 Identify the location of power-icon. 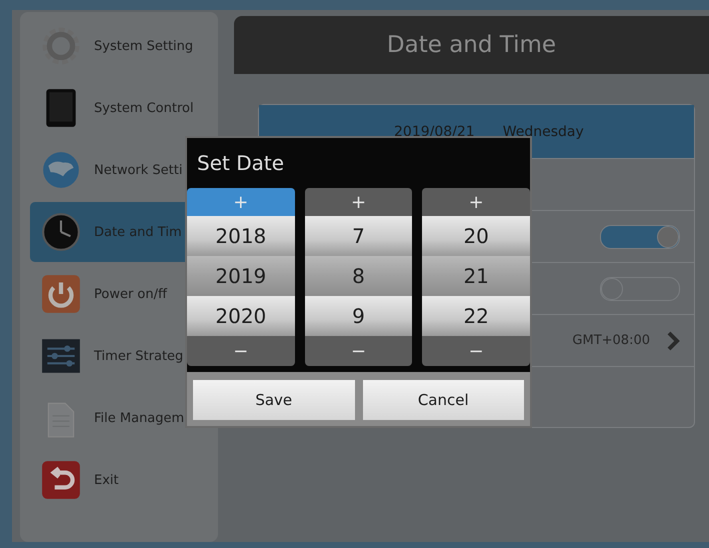
(61, 294).